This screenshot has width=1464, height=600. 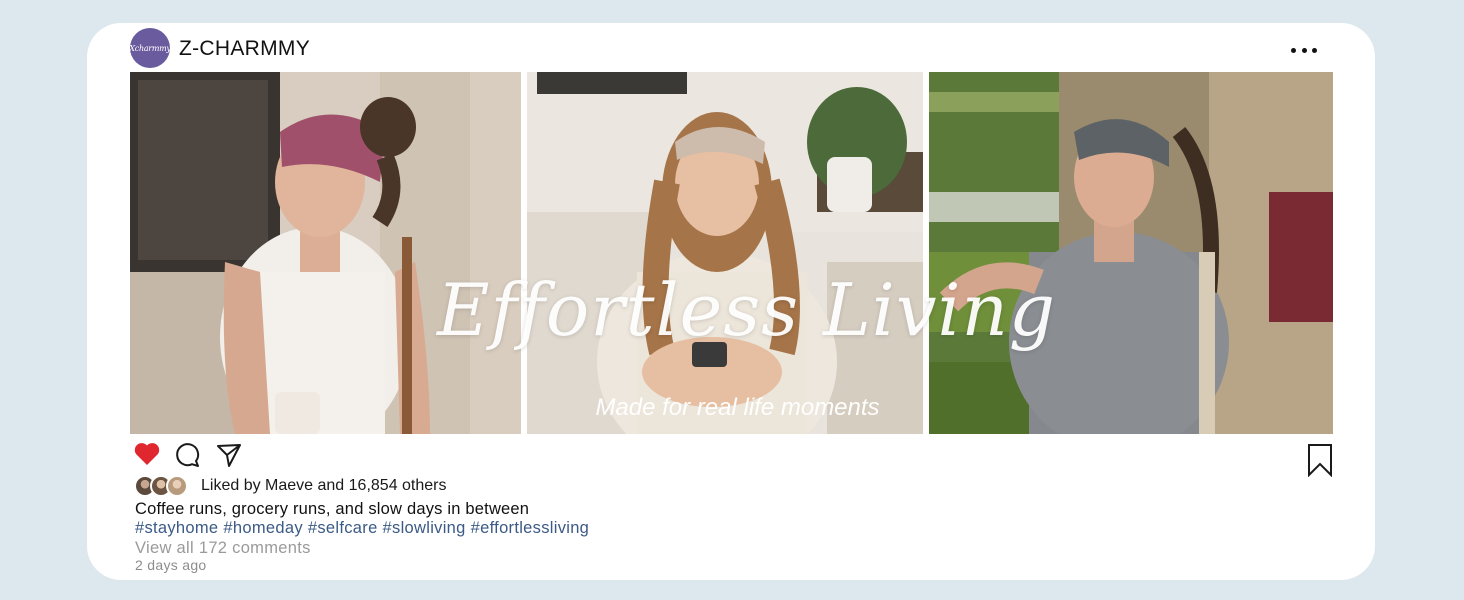 What do you see at coordinates (424, 528) in the screenshot?
I see `hashtag-link: #slowliving` at bounding box center [424, 528].